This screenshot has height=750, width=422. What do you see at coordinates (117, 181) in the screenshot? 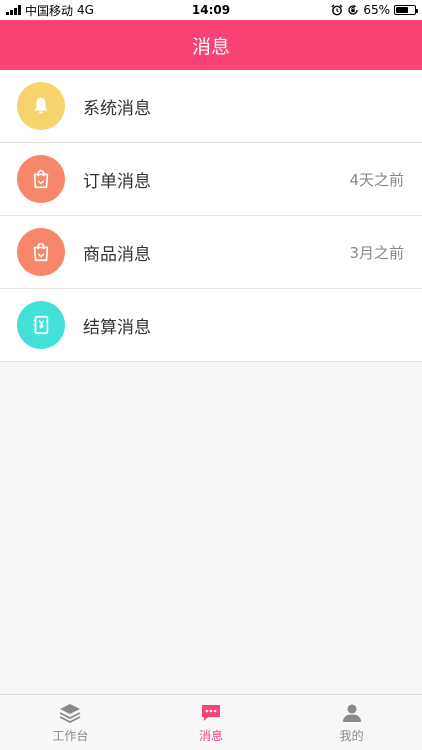
I see `message-title: 订单消息` at bounding box center [117, 181].